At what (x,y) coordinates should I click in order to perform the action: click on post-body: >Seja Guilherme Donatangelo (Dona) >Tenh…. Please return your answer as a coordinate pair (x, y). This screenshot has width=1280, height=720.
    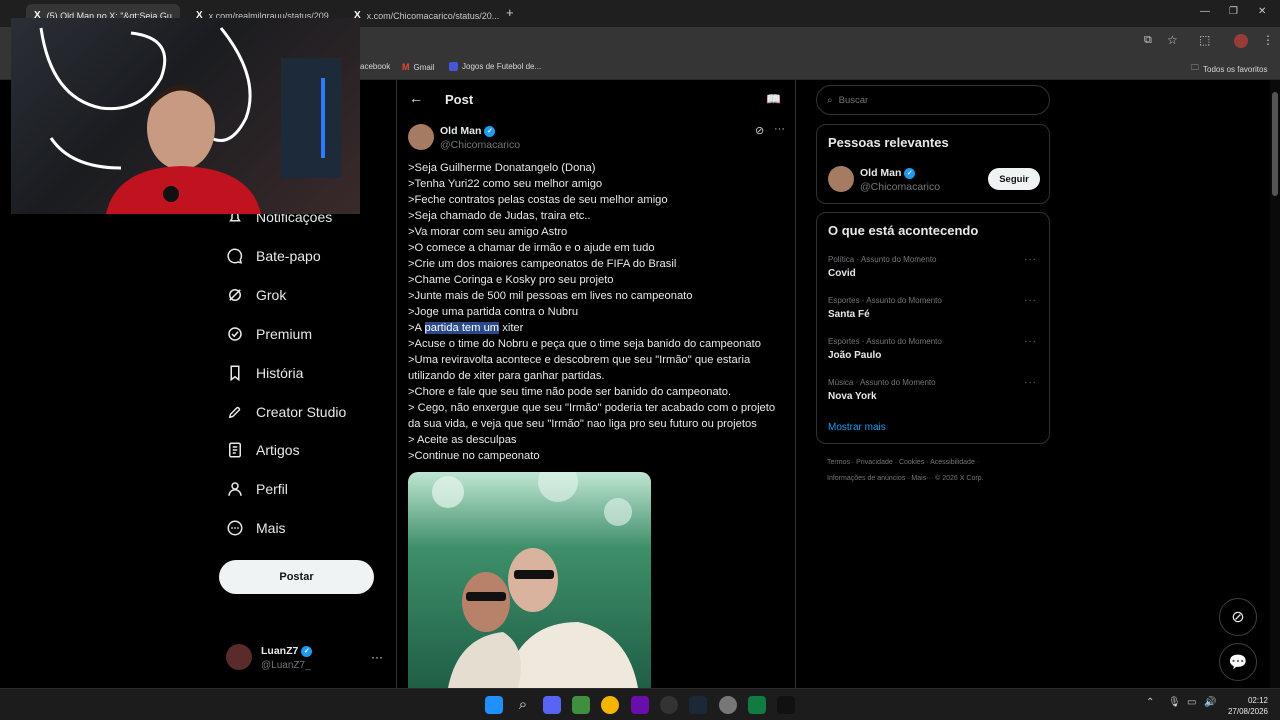
    Looking at the image, I should click on (591, 312).